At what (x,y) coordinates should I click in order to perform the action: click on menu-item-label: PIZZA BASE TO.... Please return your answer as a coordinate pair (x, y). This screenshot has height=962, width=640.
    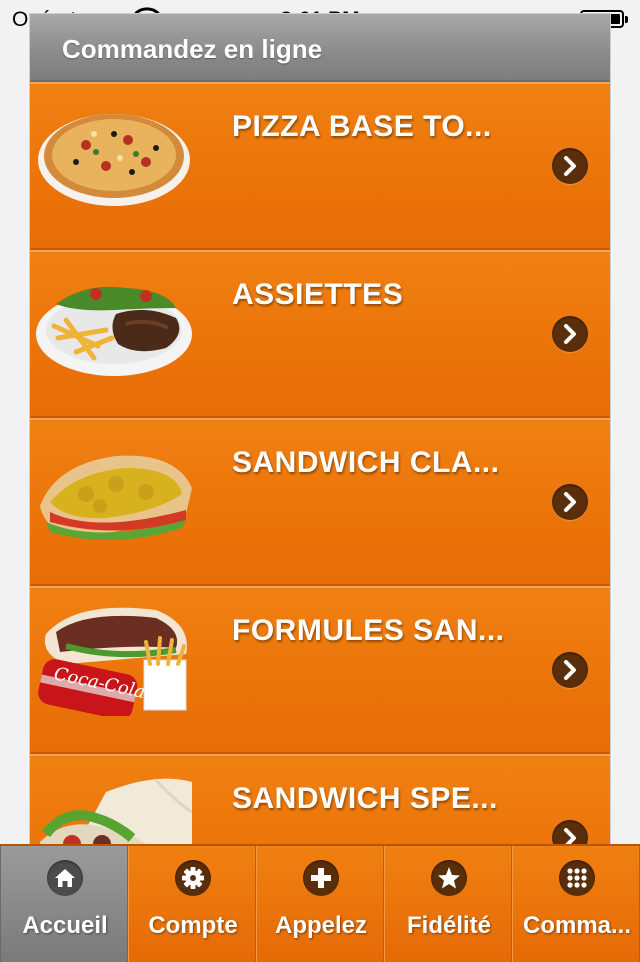
    Looking at the image, I should click on (362, 126).